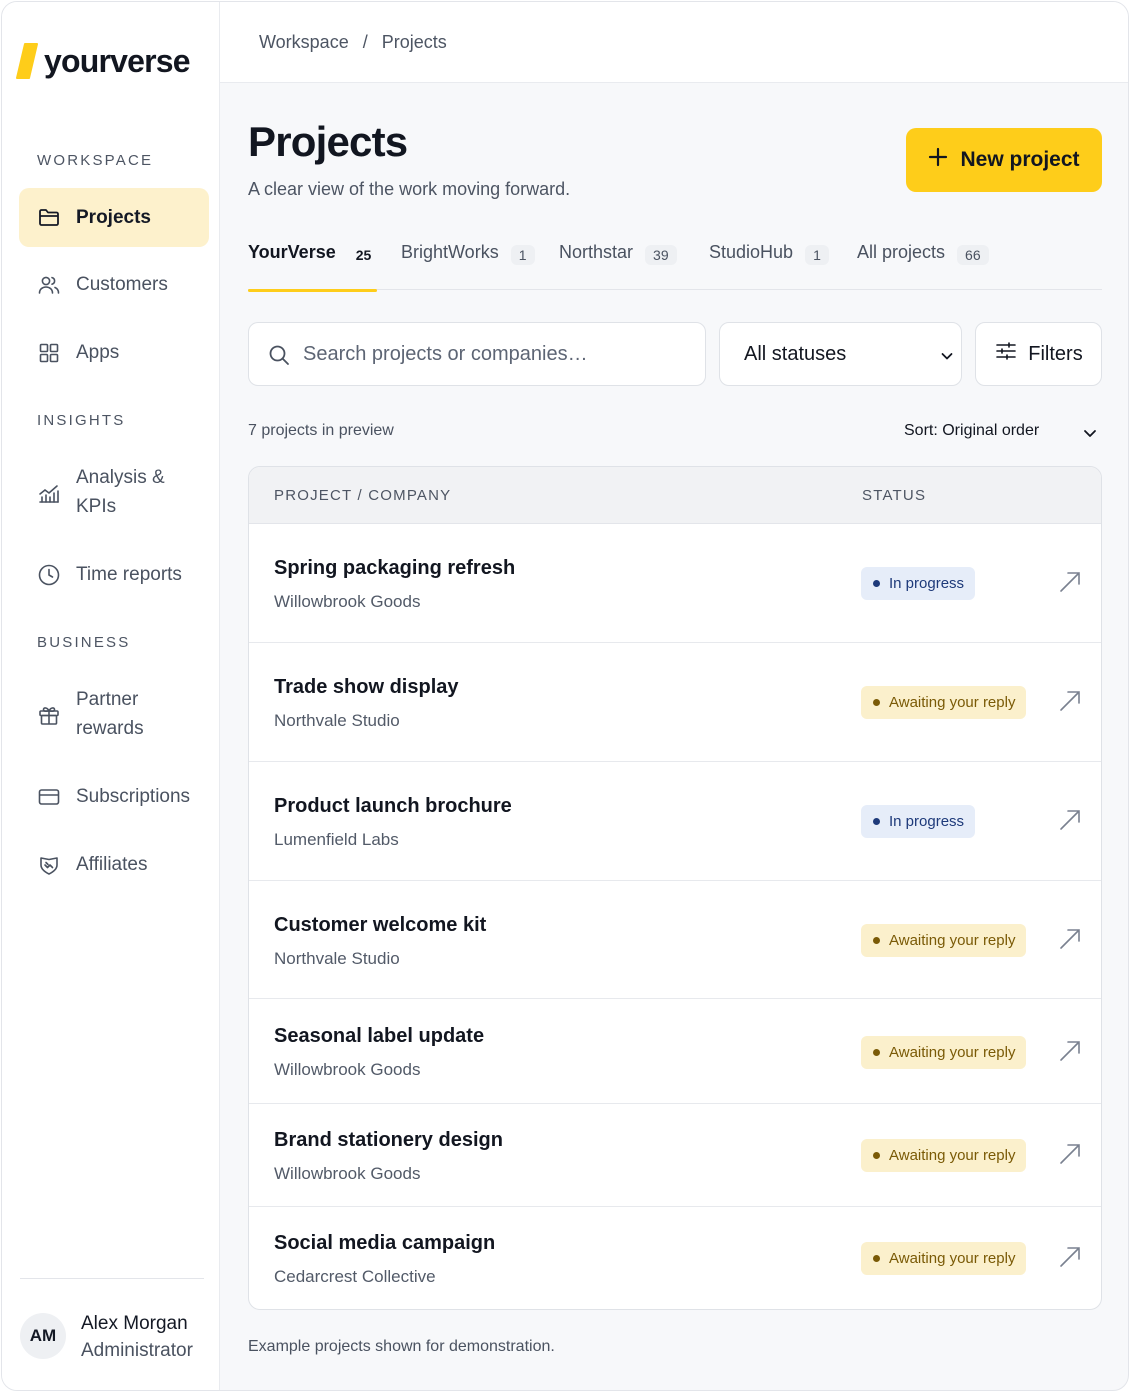  I want to click on brand-logo: yourverse, so click(103, 61).